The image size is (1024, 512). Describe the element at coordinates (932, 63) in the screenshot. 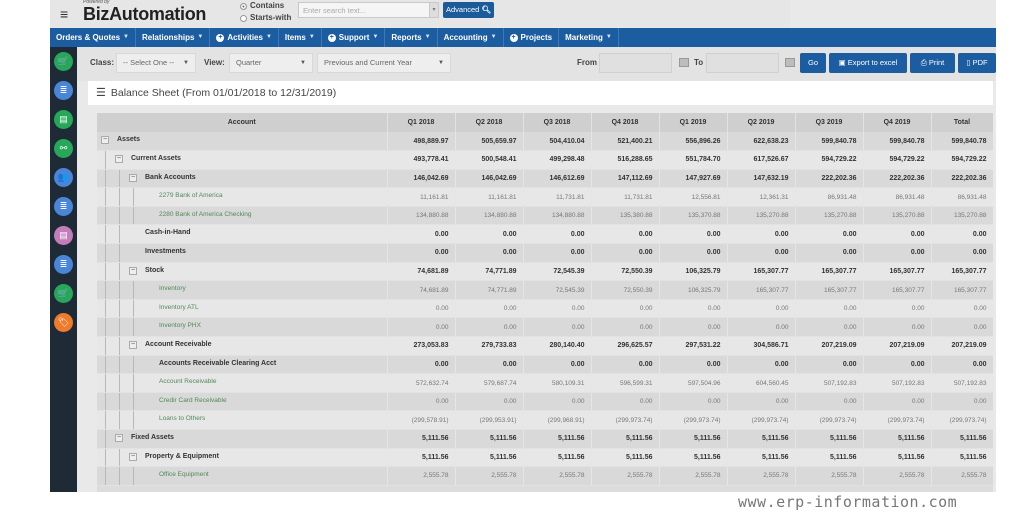

I see `print-button: ⎙ Print` at that location.